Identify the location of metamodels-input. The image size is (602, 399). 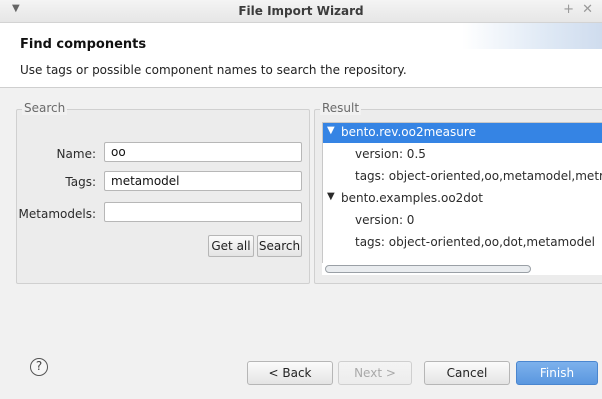
(203, 212).